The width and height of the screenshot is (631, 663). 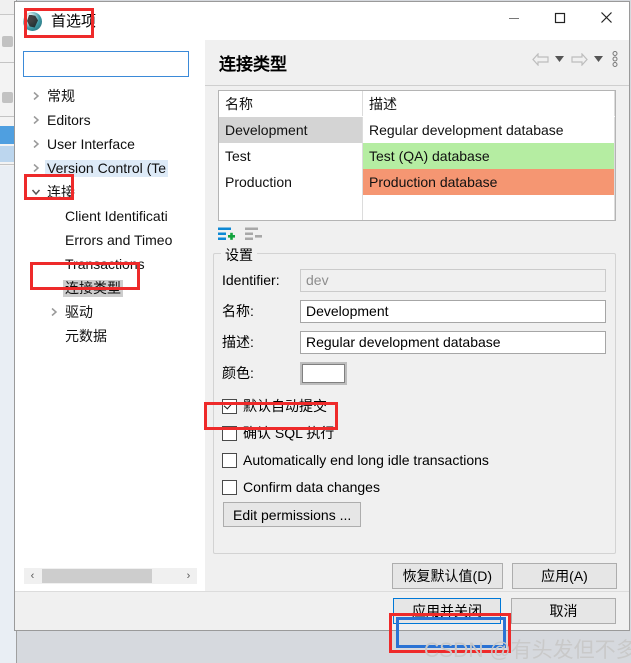 I want to click on sidebar-item-connection-types: 连接类型, so click(x=109, y=288).